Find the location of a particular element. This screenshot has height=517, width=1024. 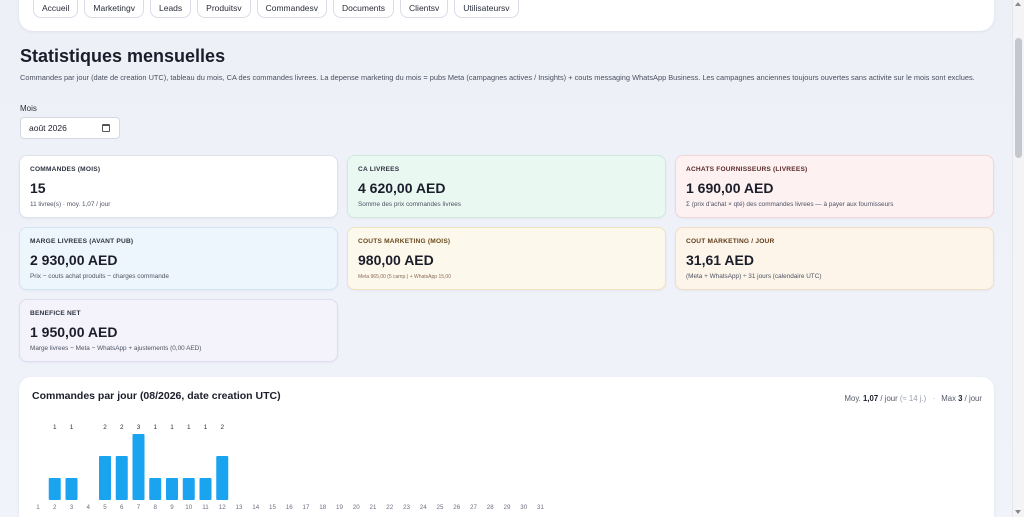

x-tick-label: 7 is located at coordinates (139, 507).